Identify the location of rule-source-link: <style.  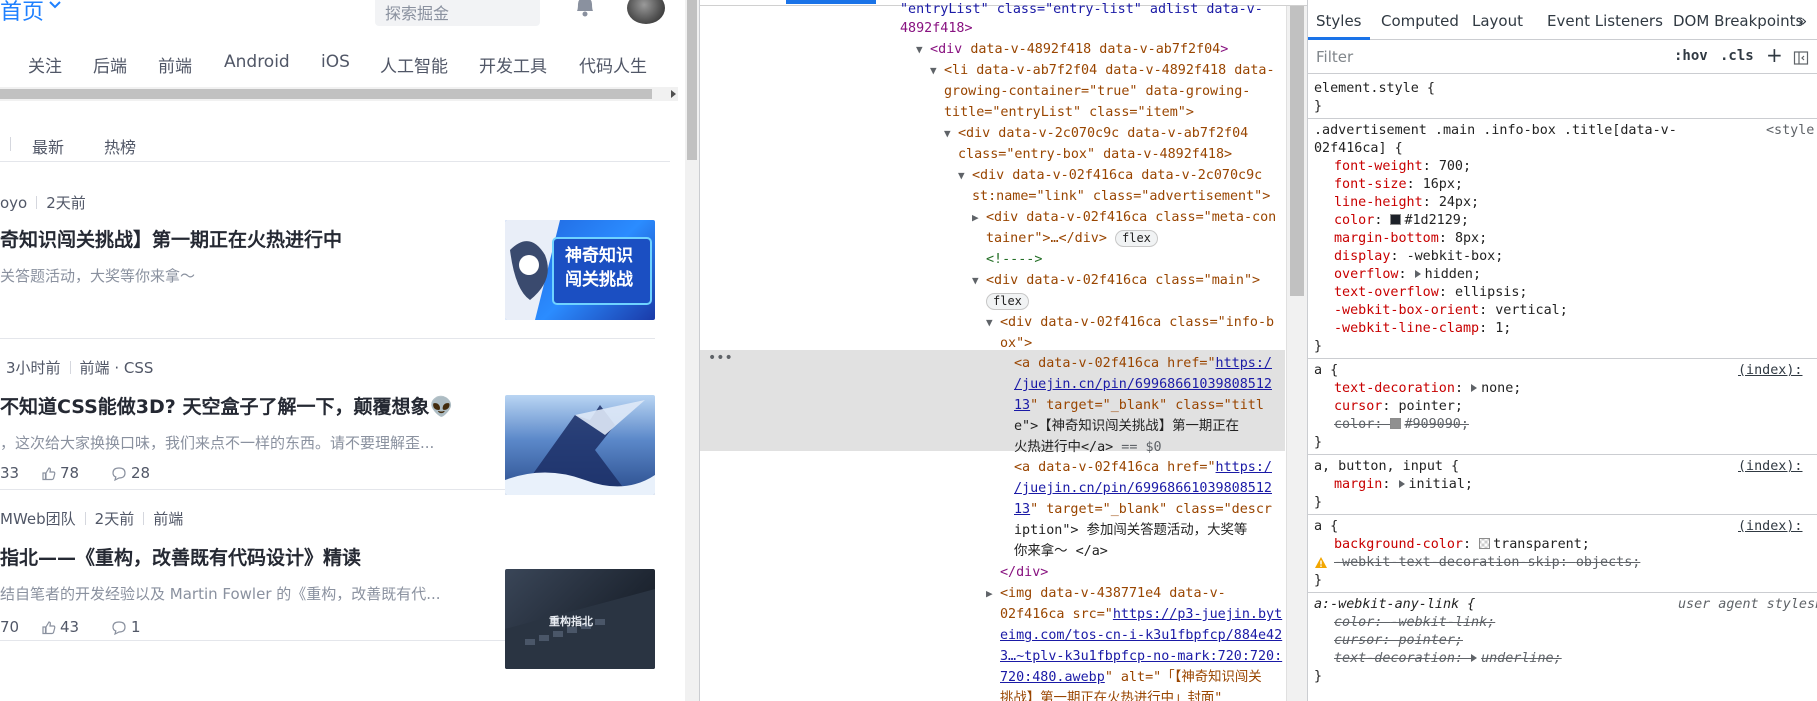
(1790, 131).